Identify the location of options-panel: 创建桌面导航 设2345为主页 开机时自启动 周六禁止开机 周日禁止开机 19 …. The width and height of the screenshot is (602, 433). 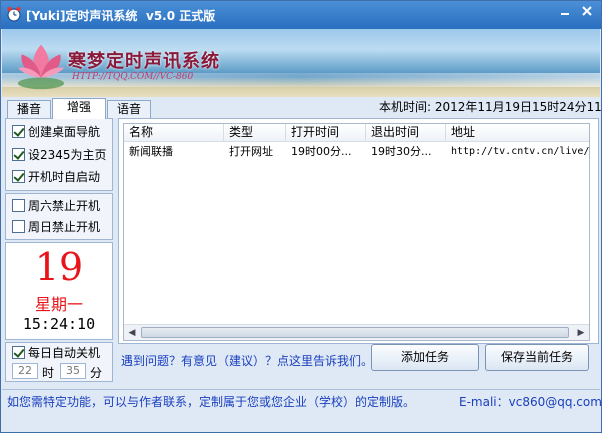
(59, 251).